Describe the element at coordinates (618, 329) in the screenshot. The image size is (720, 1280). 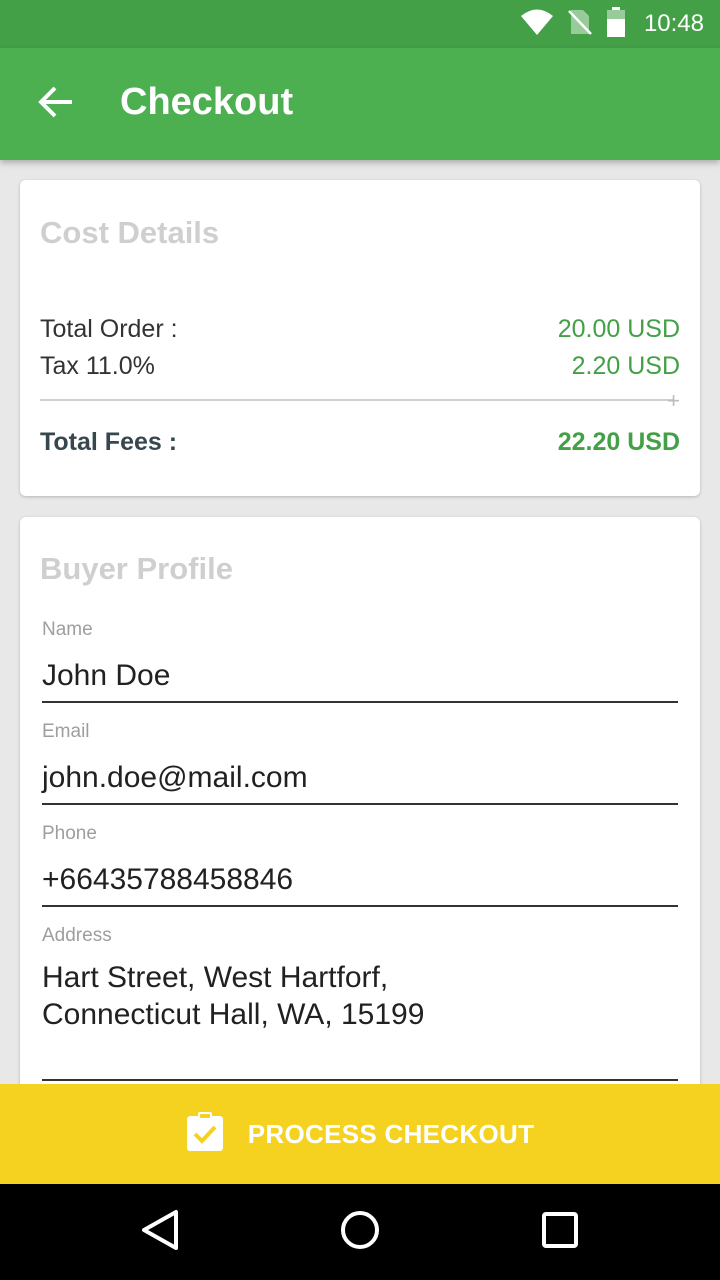
I see `cost-row-value: 20.00 USD` at that location.